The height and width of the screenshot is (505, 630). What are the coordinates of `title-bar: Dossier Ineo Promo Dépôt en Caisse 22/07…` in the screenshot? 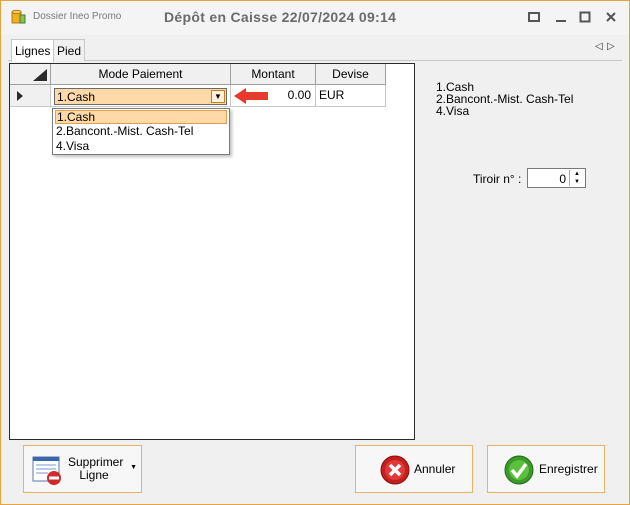 It's located at (315, 18).